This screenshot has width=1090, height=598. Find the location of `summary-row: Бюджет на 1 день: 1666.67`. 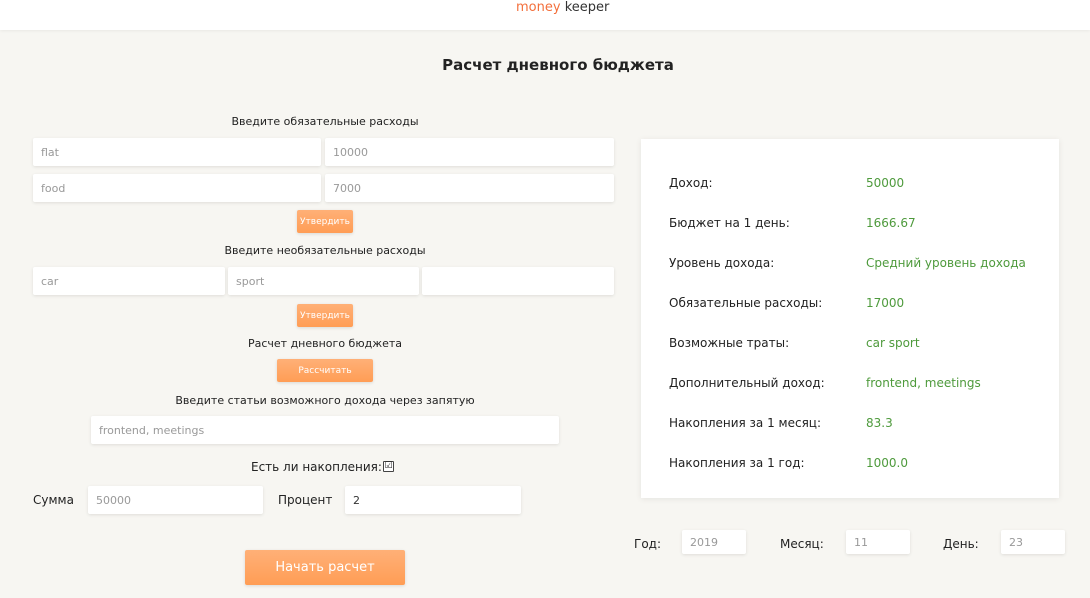

summary-row: Бюджет на 1 день: 1666.67 is located at coordinates (792, 223).